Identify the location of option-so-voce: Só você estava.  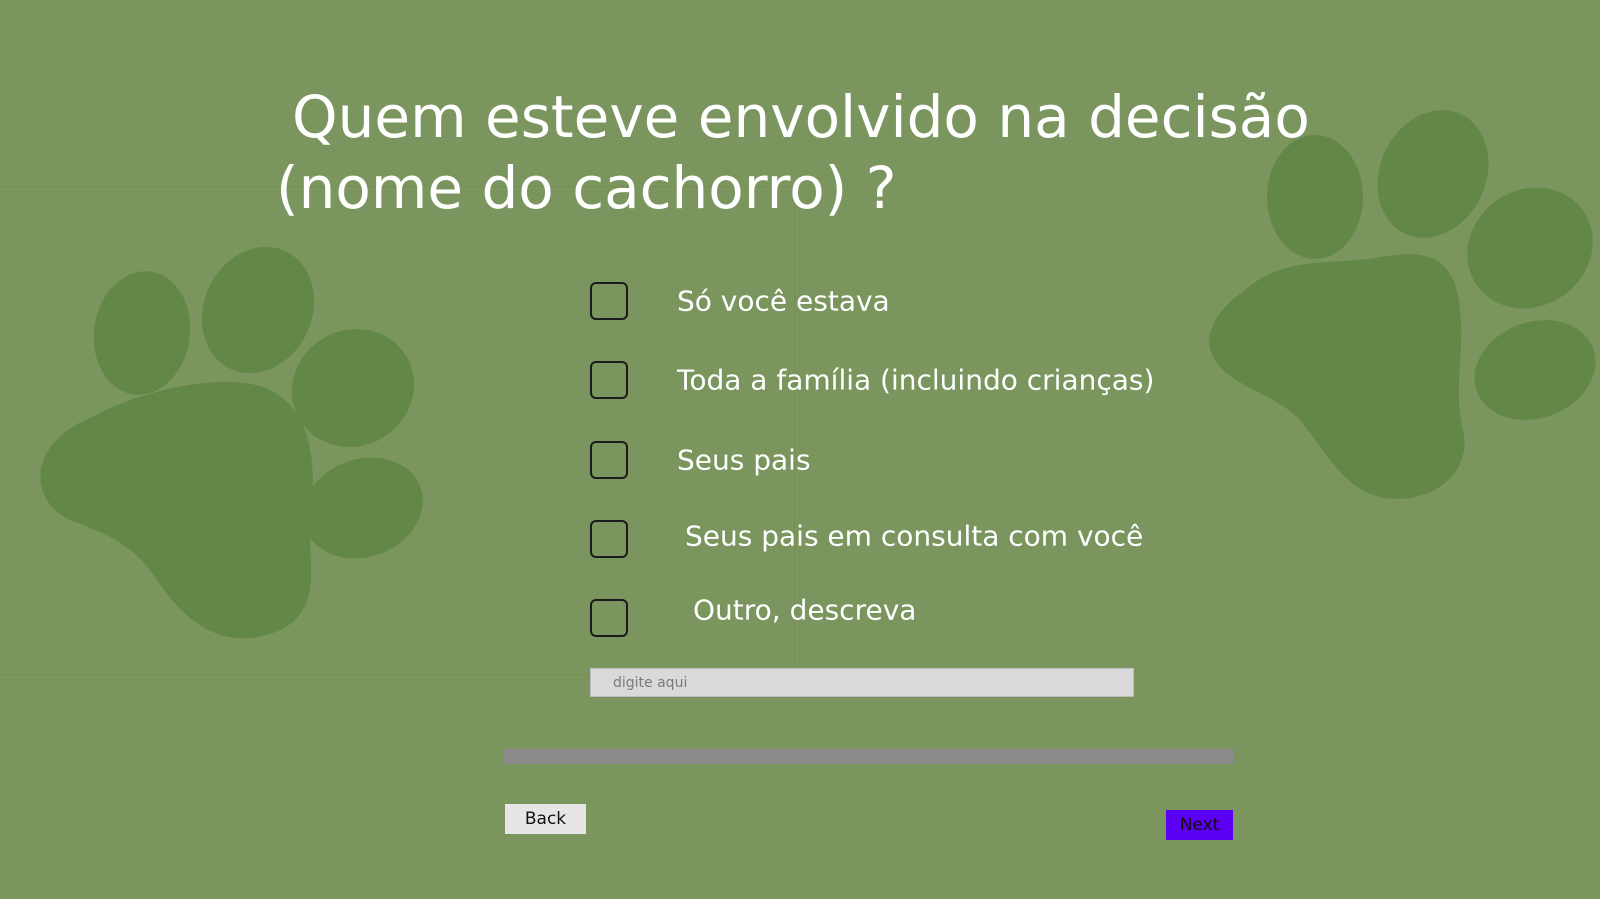
(740, 301).